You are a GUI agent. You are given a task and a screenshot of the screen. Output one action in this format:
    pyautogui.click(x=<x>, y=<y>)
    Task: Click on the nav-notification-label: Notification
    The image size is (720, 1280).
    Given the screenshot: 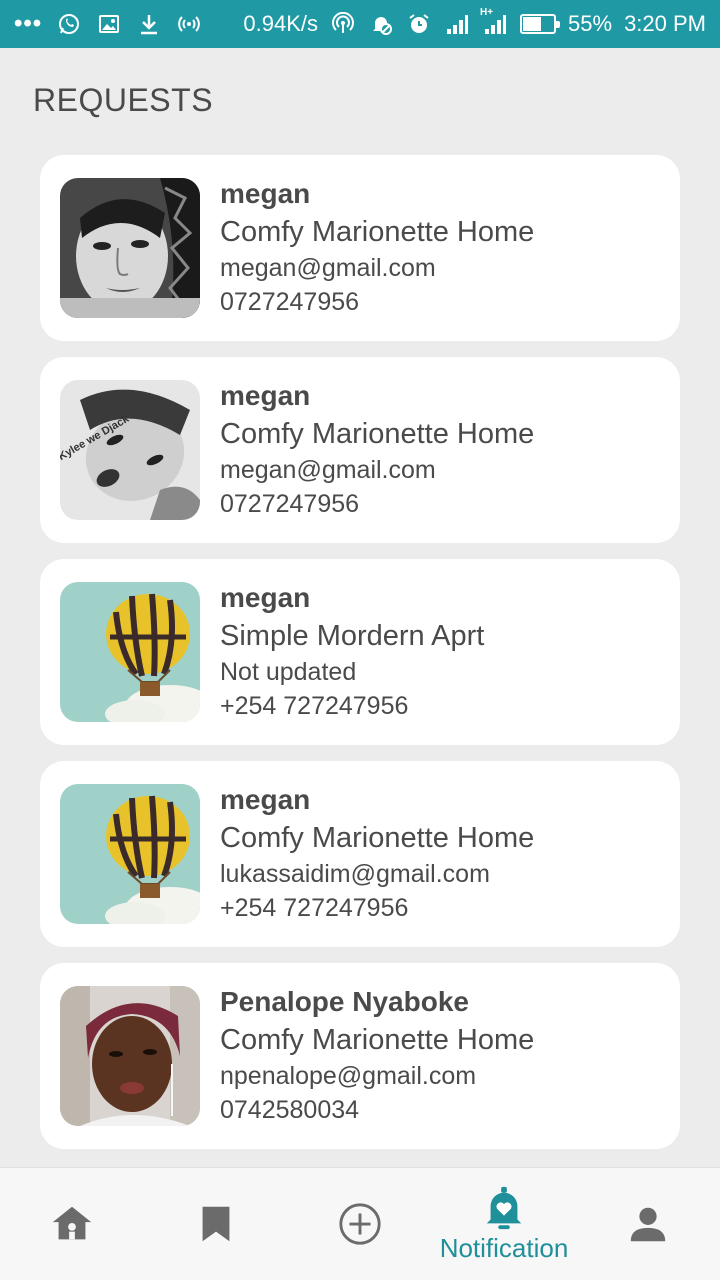 What is the action you would take?
    pyautogui.click(x=504, y=1247)
    